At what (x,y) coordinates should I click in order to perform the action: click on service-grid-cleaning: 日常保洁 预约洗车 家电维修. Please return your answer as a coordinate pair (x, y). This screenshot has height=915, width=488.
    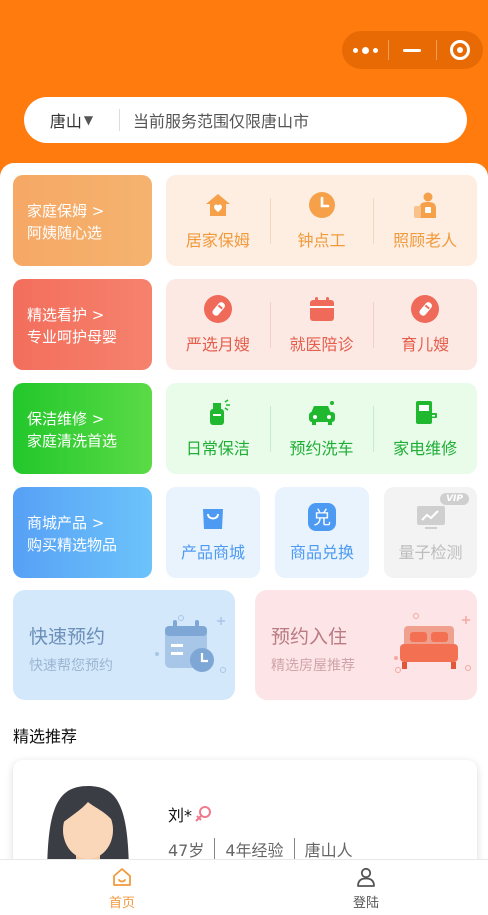
    Looking at the image, I should click on (321, 428).